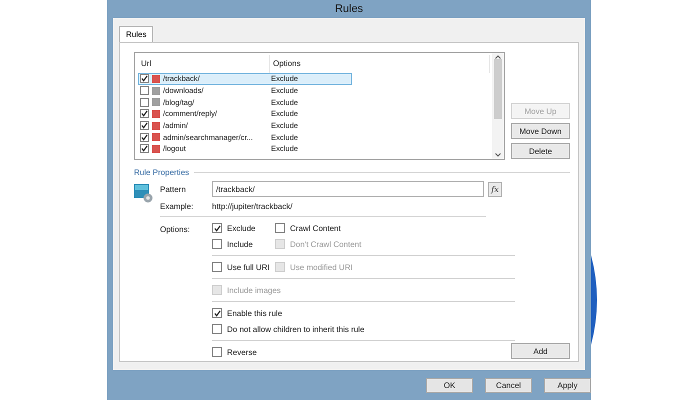  I want to click on checkbox-label: Use full URI, so click(248, 267).